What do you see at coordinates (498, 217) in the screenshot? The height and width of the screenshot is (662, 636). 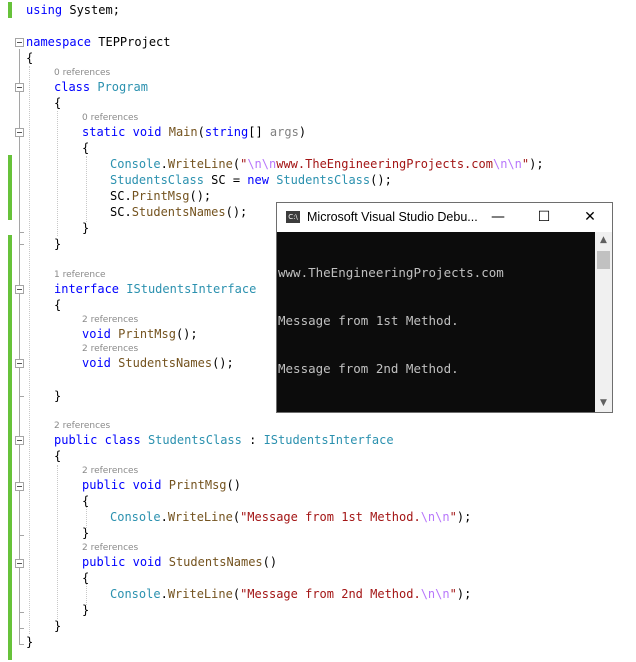 I see `minimize-button: —` at bounding box center [498, 217].